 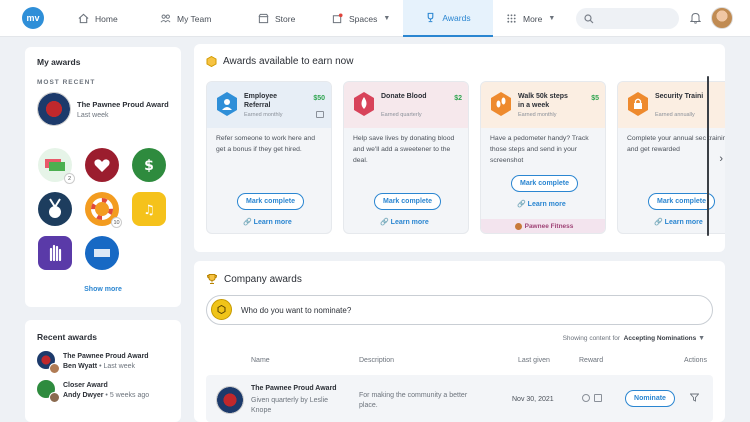 What do you see at coordinates (230, 400) in the screenshot?
I see `pawnee-seal-icon` at bounding box center [230, 400].